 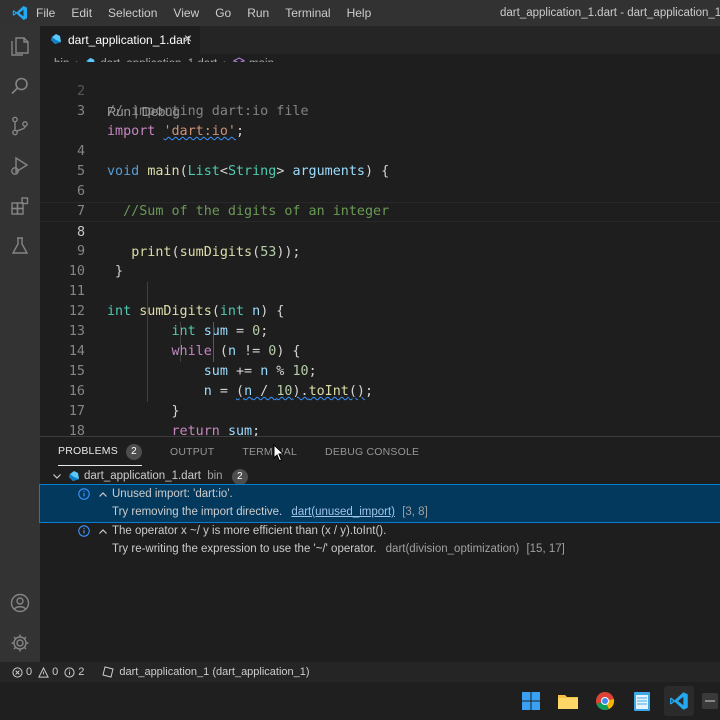 What do you see at coordinates (188, 38) in the screenshot?
I see `close-icon: ×` at bounding box center [188, 38].